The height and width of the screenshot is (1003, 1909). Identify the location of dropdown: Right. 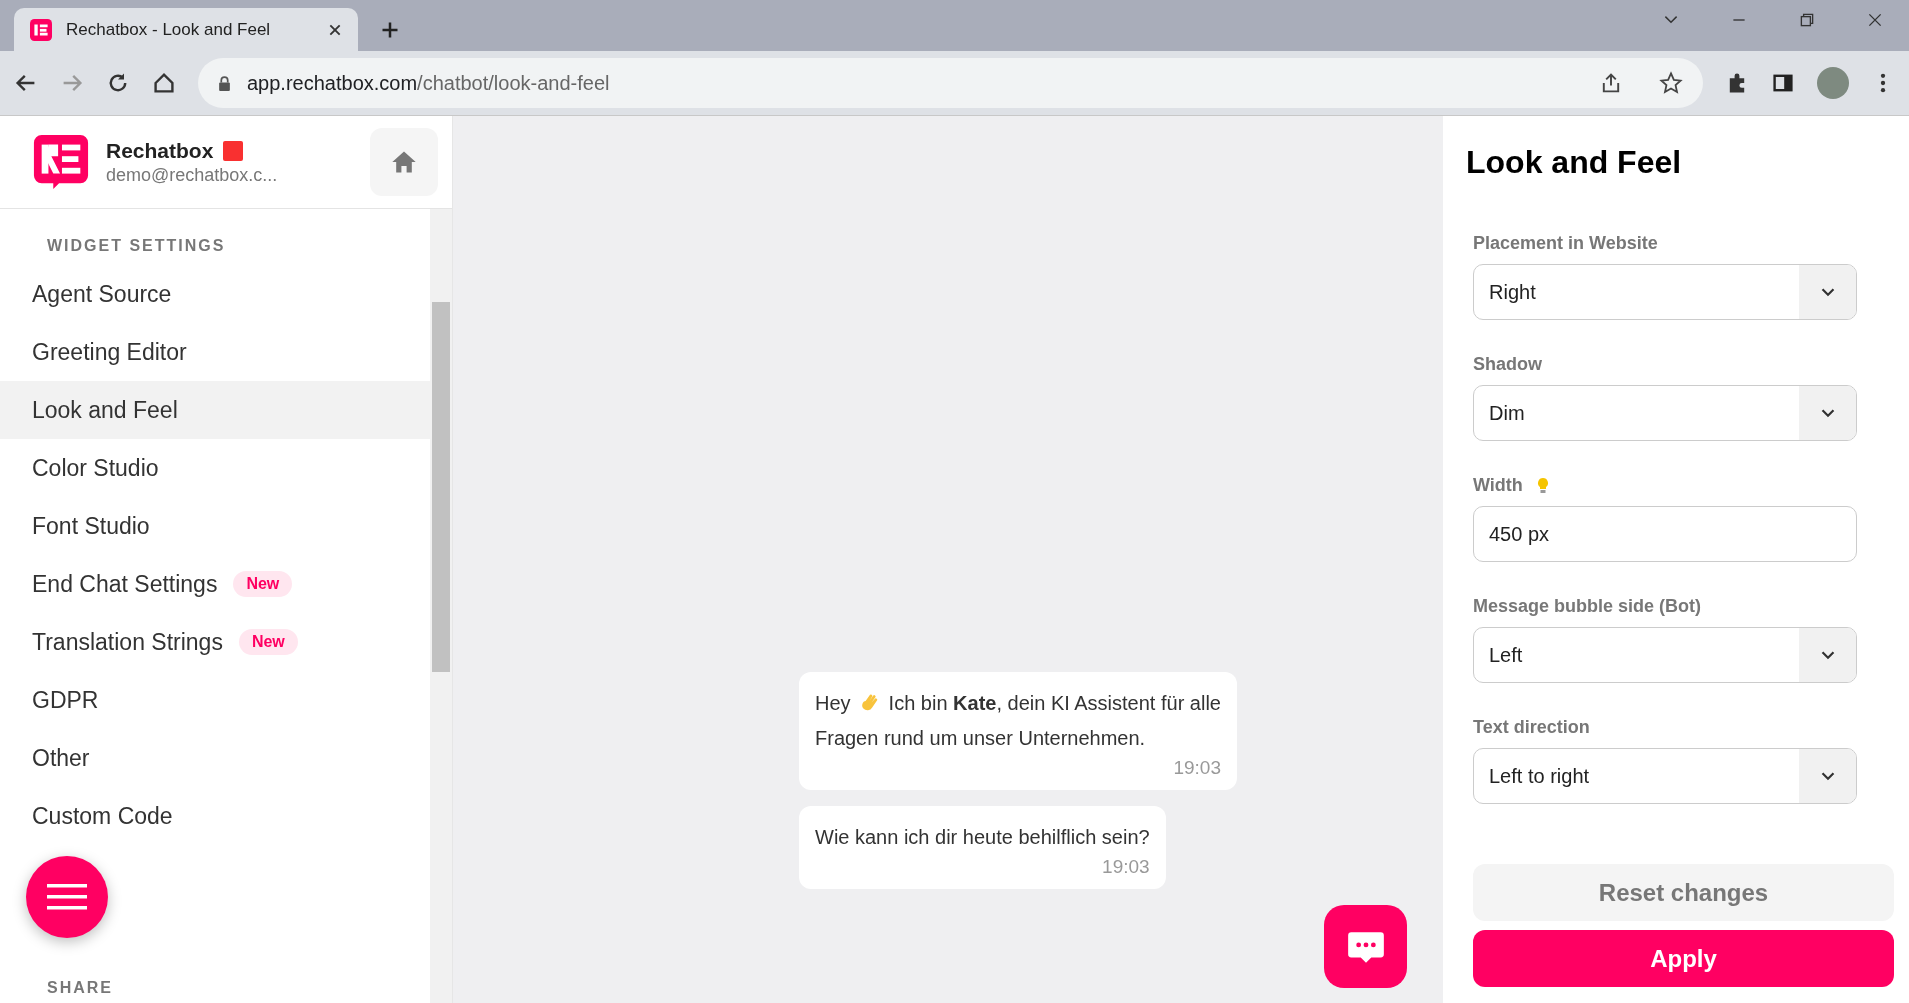
(1665, 292).